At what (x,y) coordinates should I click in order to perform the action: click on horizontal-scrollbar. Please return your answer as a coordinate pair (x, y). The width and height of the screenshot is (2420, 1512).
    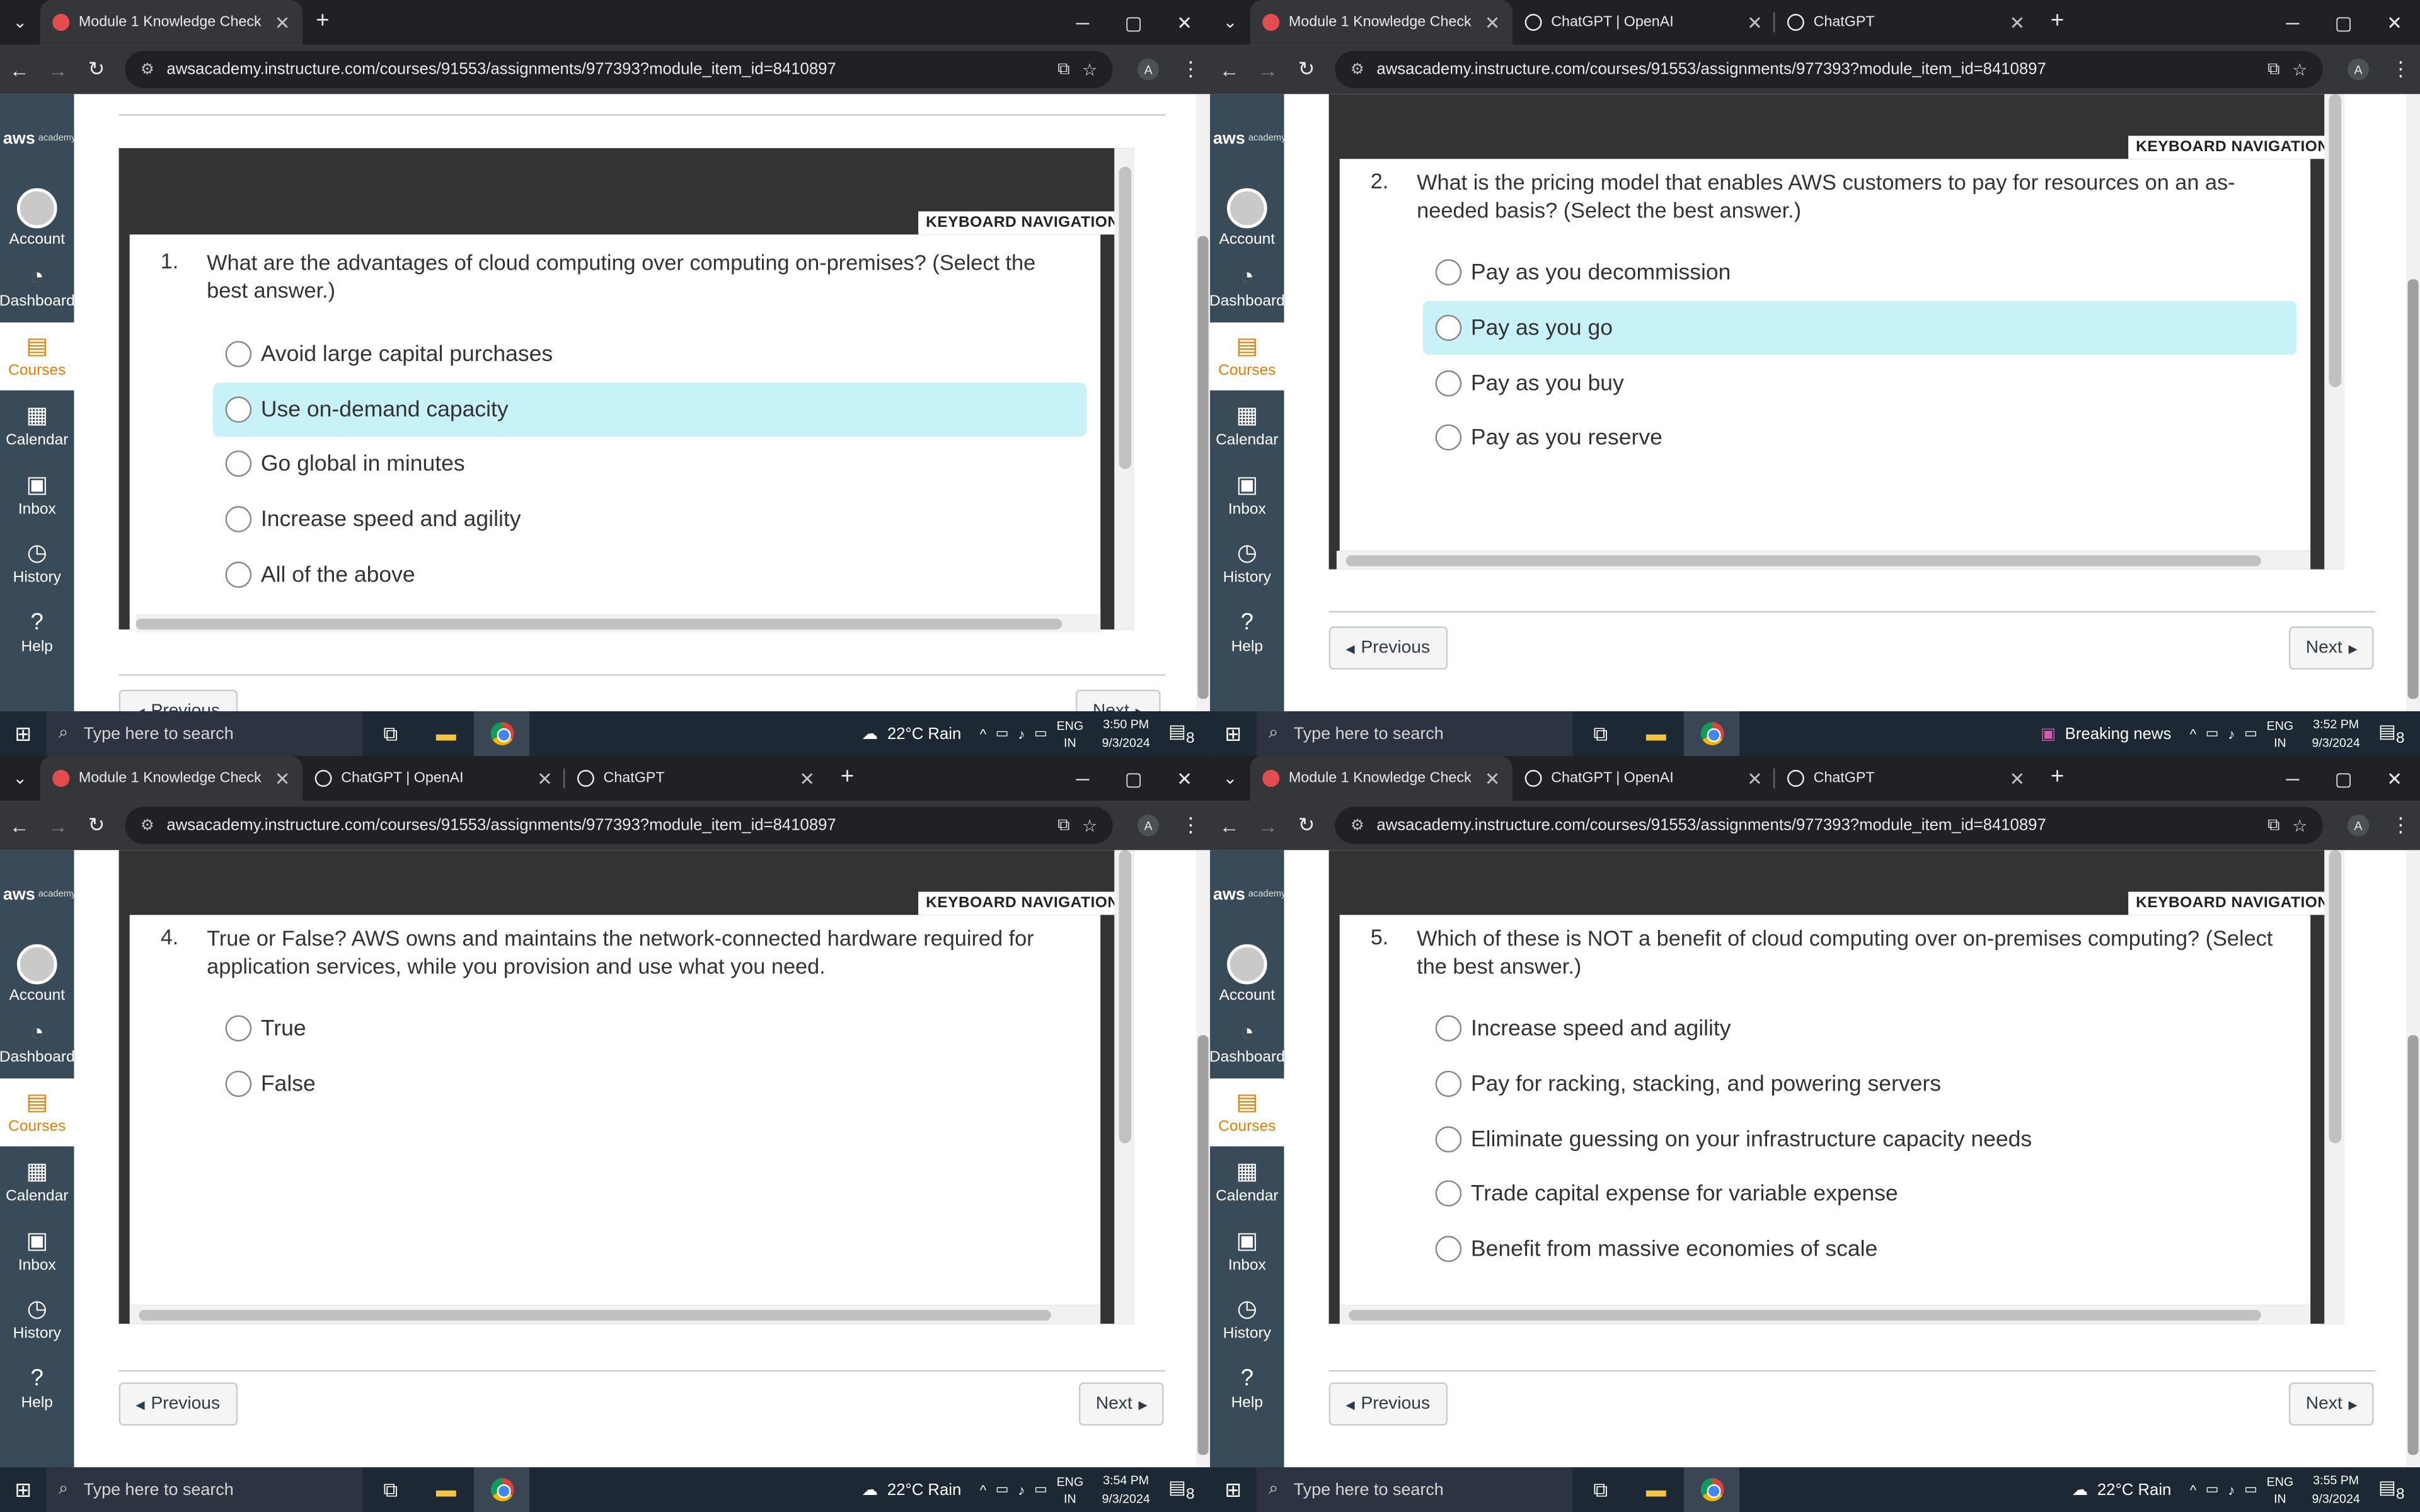
    Looking at the image, I should click on (1824, 560).